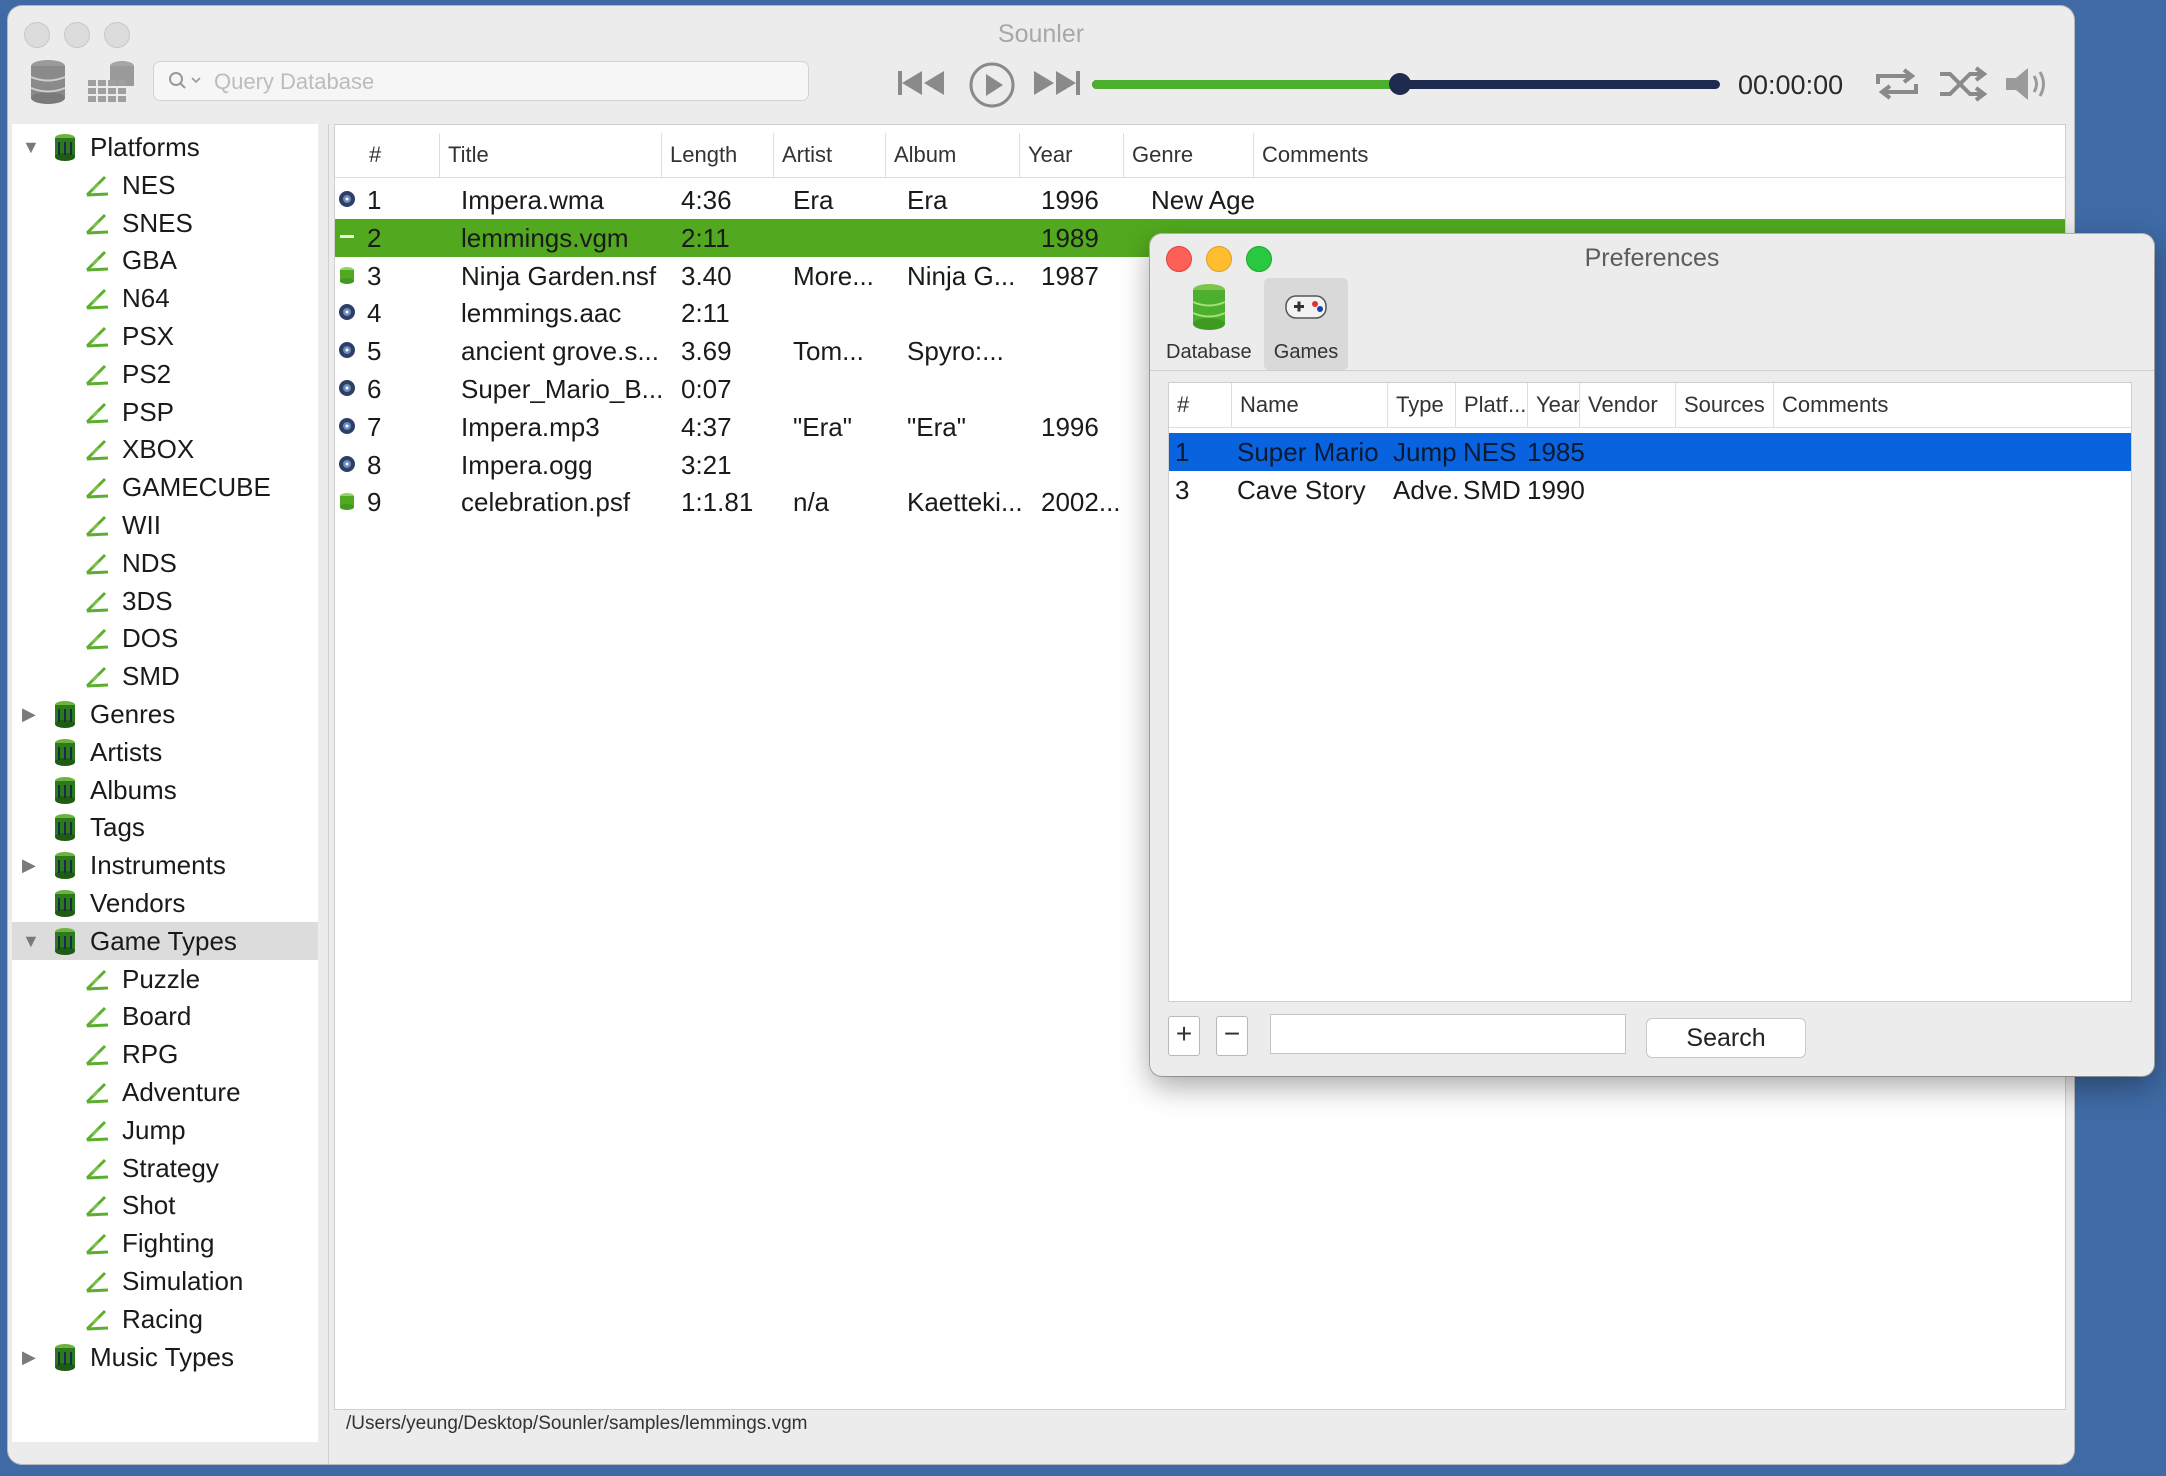 The image size is (2166, 1476). What do you see at coordinates (527, 464) in the screenshot?
I see `track-cell-title: Impera.ogg` at bounding box center [527, 464].